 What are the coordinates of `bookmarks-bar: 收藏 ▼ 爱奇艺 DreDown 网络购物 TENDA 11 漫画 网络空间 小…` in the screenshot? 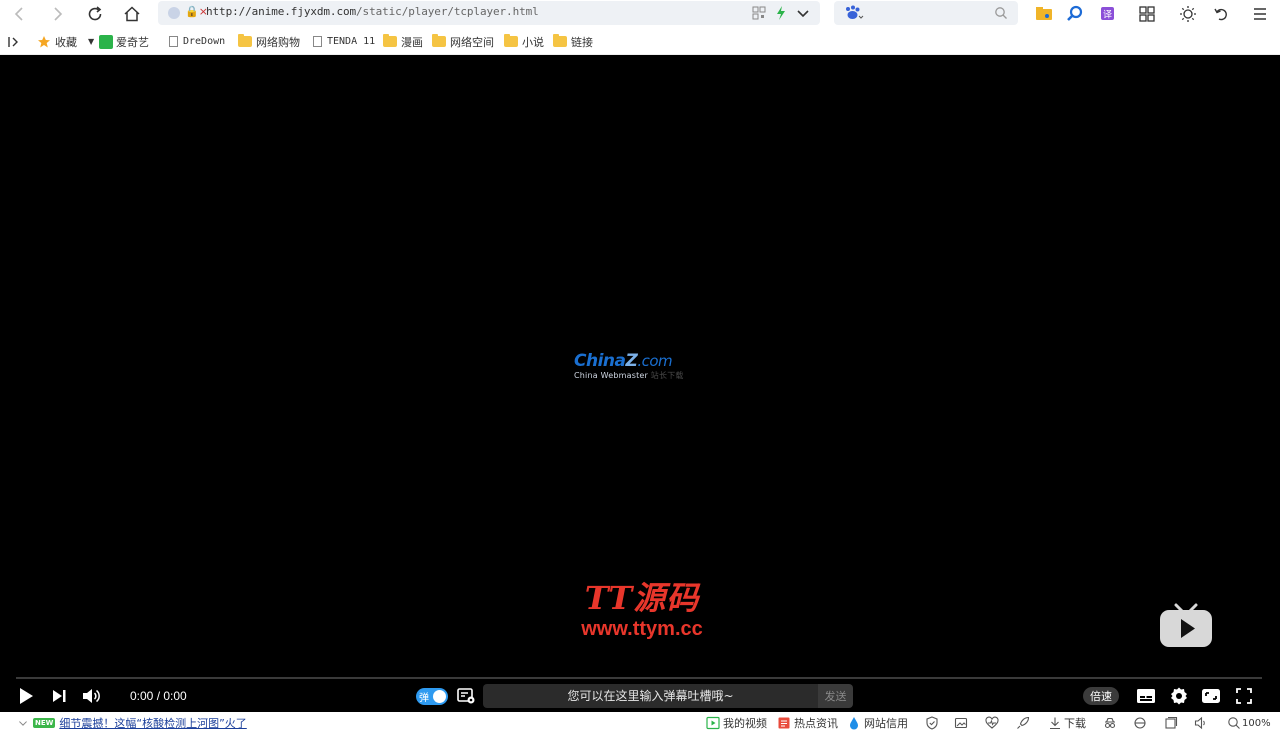 It's located at (640, 41).